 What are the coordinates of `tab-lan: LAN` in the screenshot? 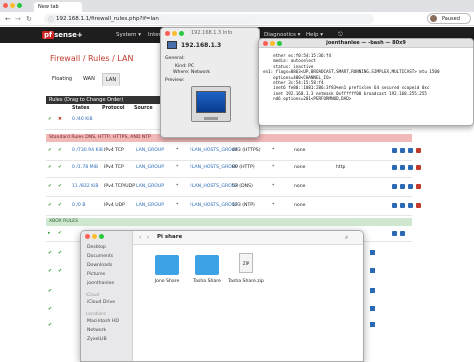 It's located at (111, 79).